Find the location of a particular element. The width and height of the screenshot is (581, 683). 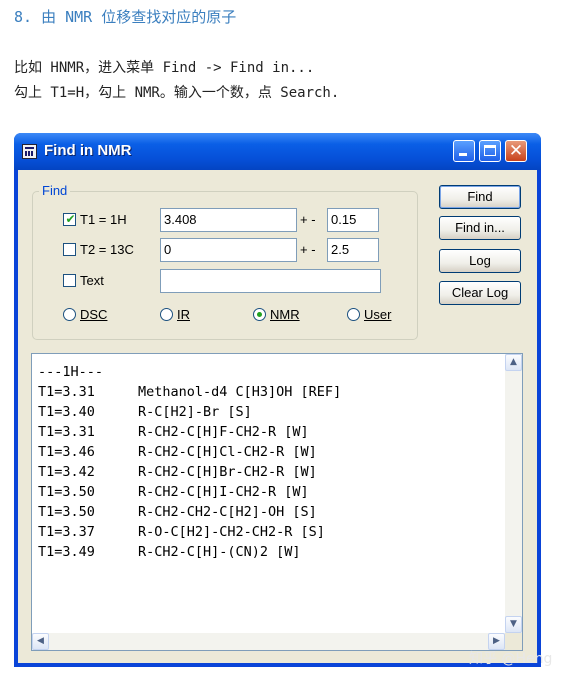

t1-value-input: 3.408 is located at coordinates (228, 220).